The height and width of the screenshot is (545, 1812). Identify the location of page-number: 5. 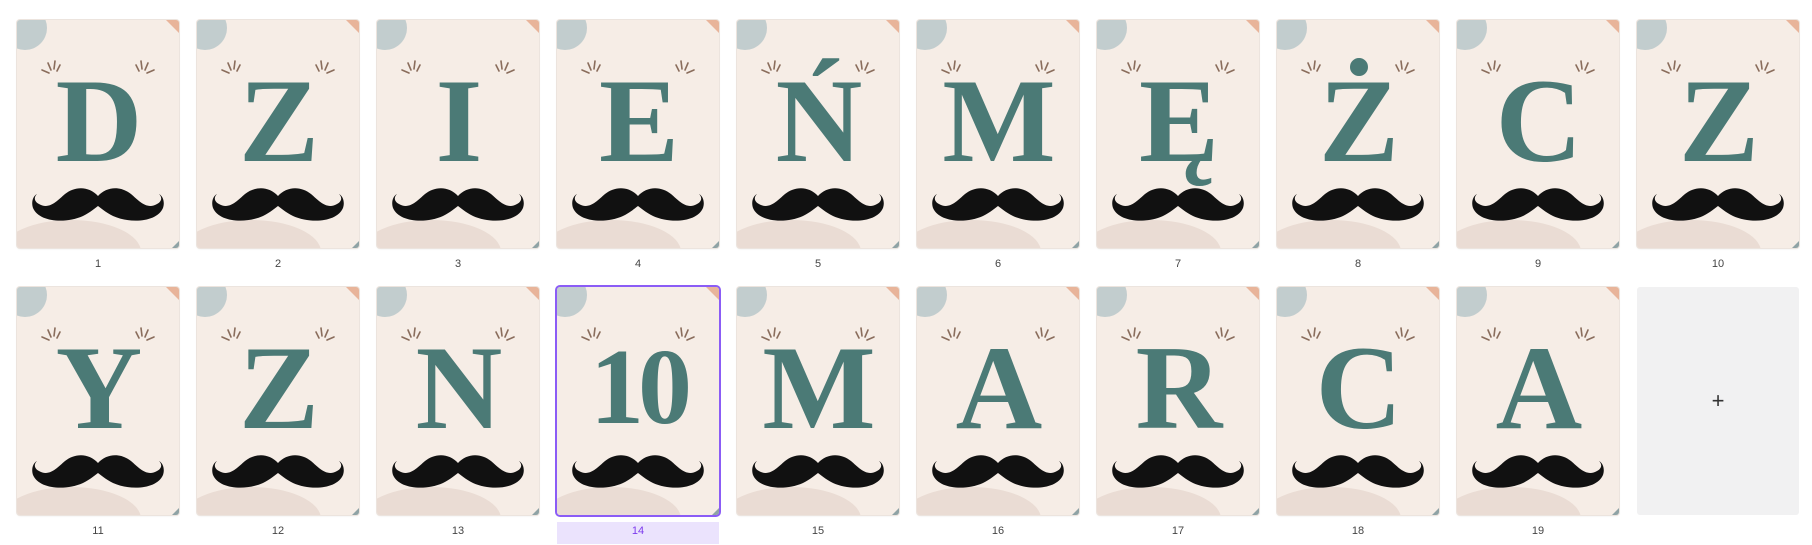
(818, 264).